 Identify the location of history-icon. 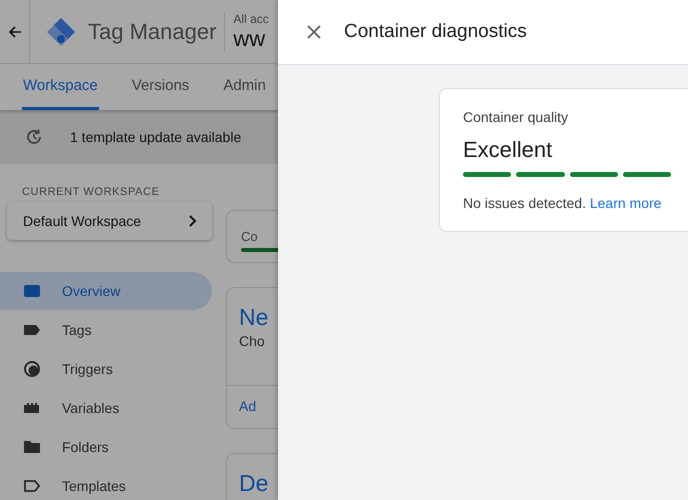
(34, 137).